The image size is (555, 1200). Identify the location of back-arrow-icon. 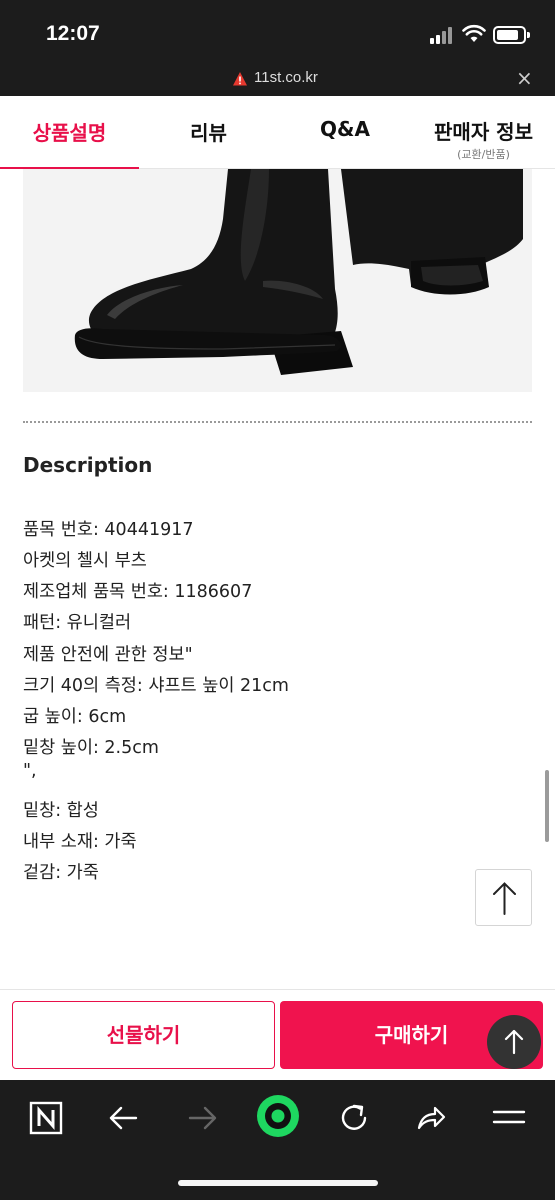
(124, 1118).